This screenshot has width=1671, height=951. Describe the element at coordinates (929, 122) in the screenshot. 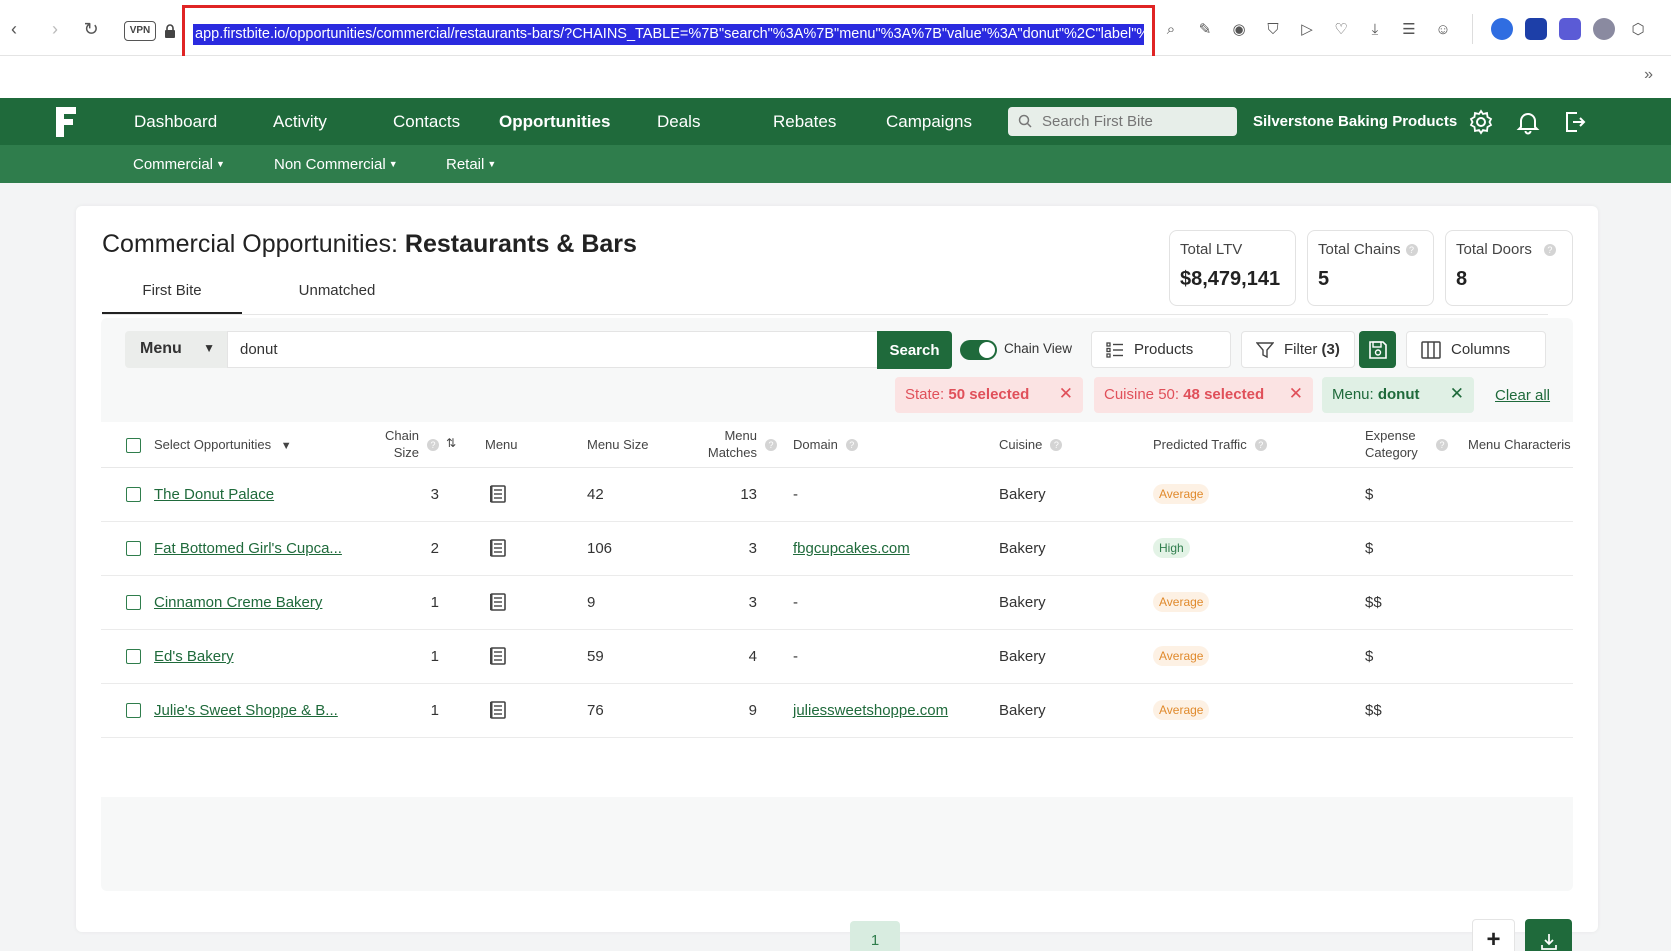

I see `nav-campaigns: Campaigns` at that location.